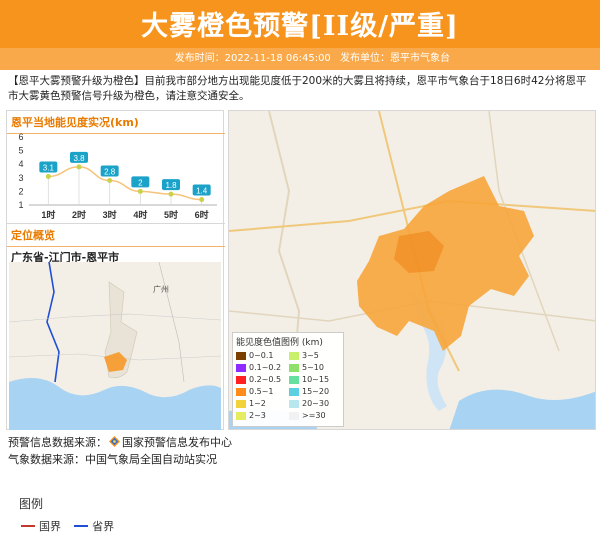 The height and width of the screenshot is (541, 600). Describe the element at coordinates (79, 158) in the screenshot. I see `data-label: 3.8` at that location.